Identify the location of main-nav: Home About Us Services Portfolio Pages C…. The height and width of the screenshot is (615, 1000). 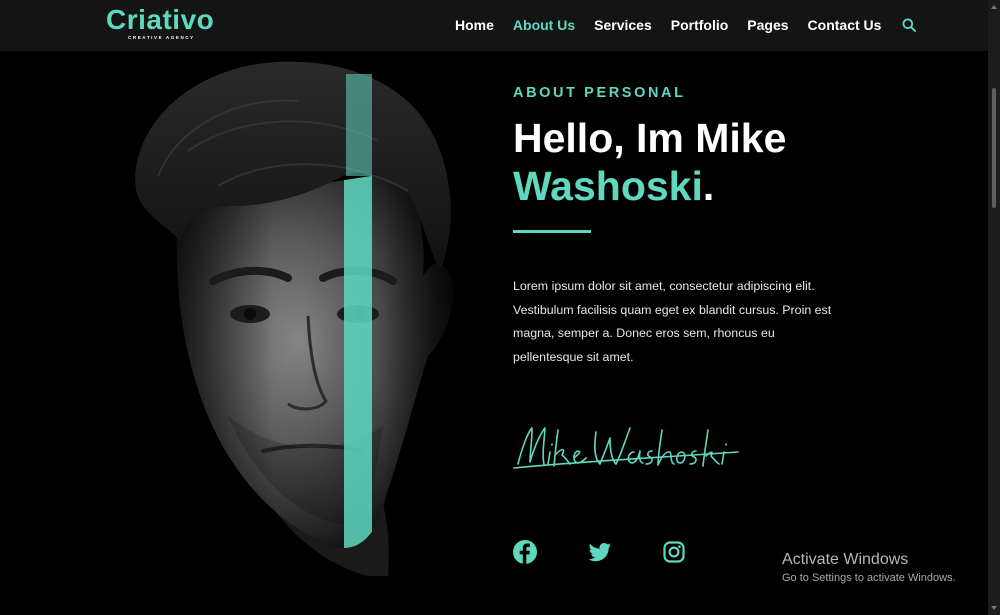
(686, 25).